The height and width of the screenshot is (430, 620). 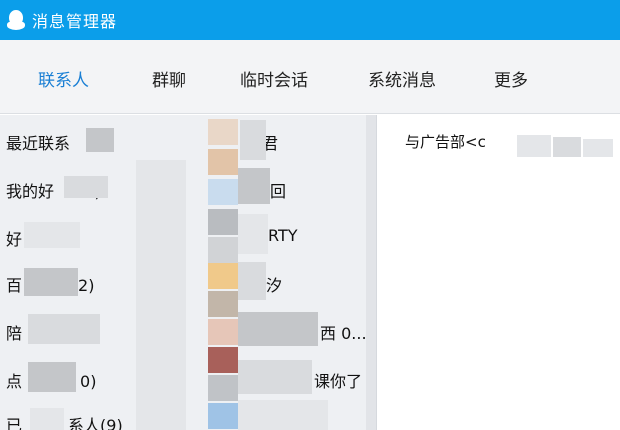 I want to click on contact-name: 课你了, so click(x=338, y=380).